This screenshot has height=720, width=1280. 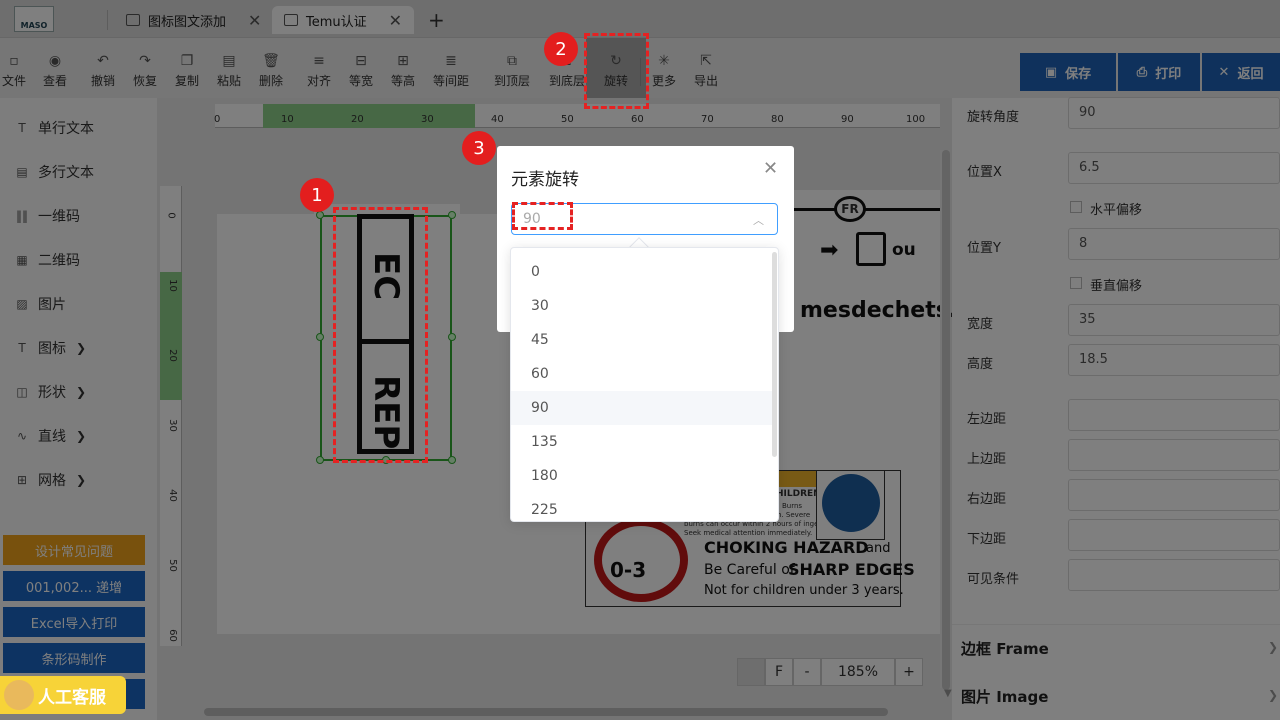 What do you see at coordinates (758, 220) in the screenshot?
I see `chevron-up-icon: ︿` at bounding box center [758, 220].